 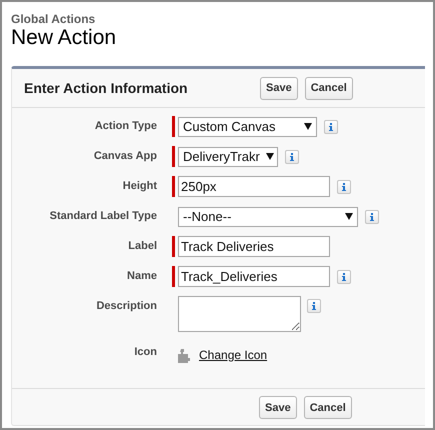 What do you see at coordinates (126, 125) in the screenshot?
I see `field-label: Action Type` at bounding box center [126, 125].